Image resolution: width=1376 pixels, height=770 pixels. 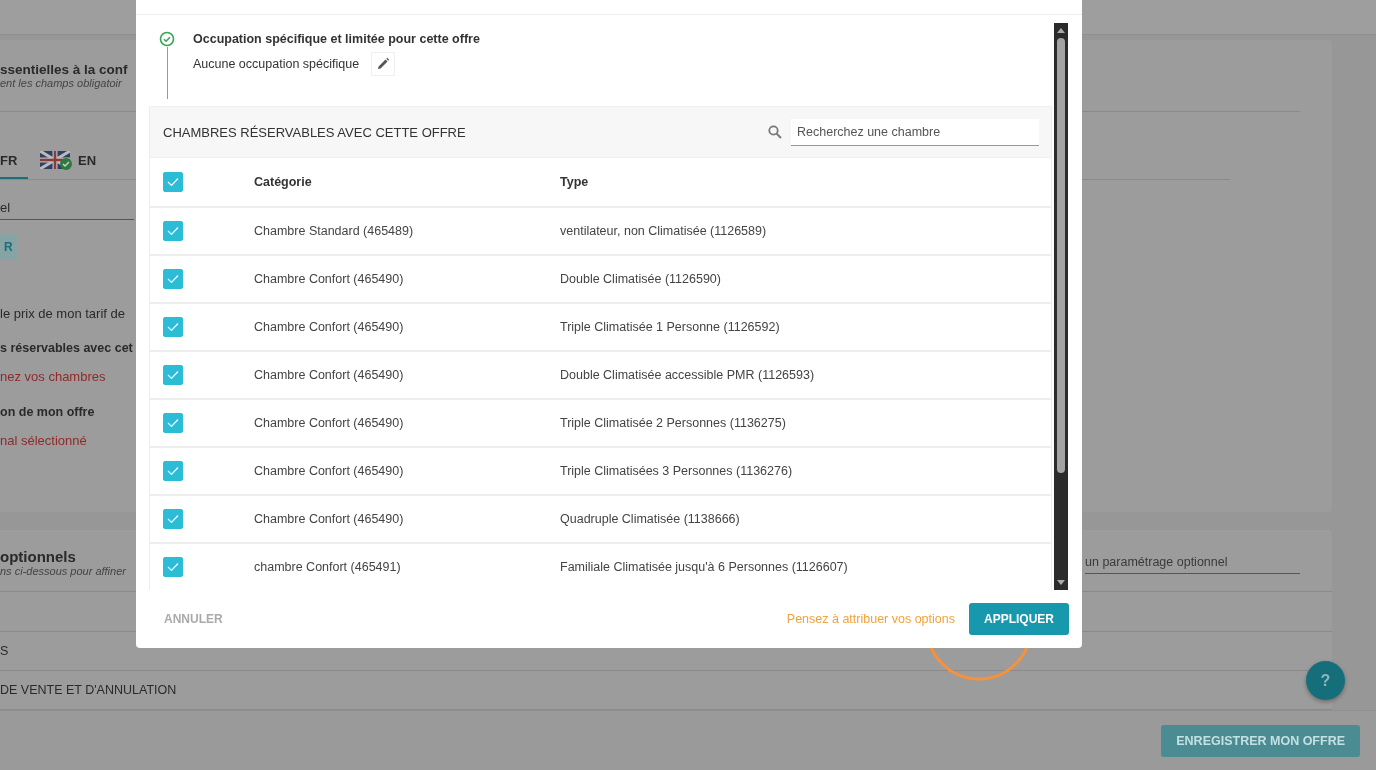 What do you see at coordinates (334, 231) in the screenshot?
I see `table-cell-text: Chambre Standard (465489)` at bounding box center [334, 231].